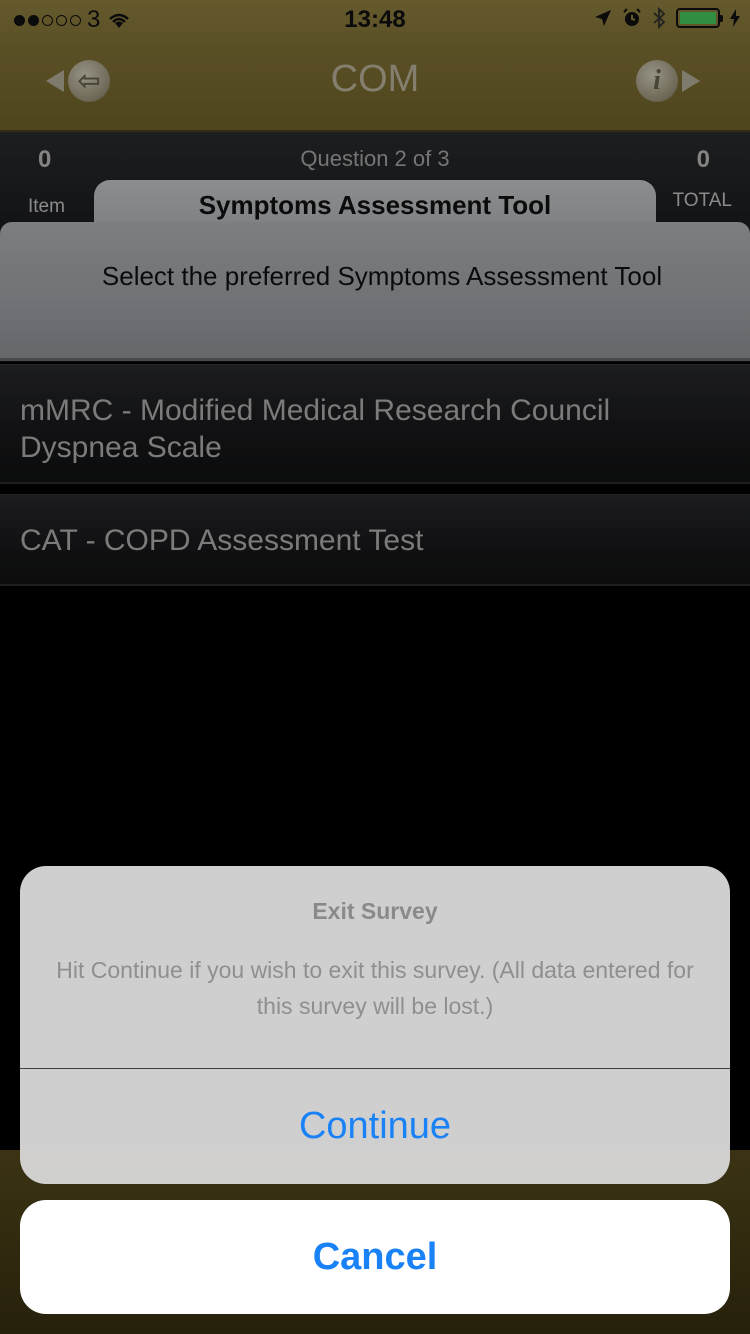 The width and height of the screenshot is (750, 1334). Describe the element at coordinates (375, 911) in the screenshot. I see `alert-title: Exit Survey` at that location.